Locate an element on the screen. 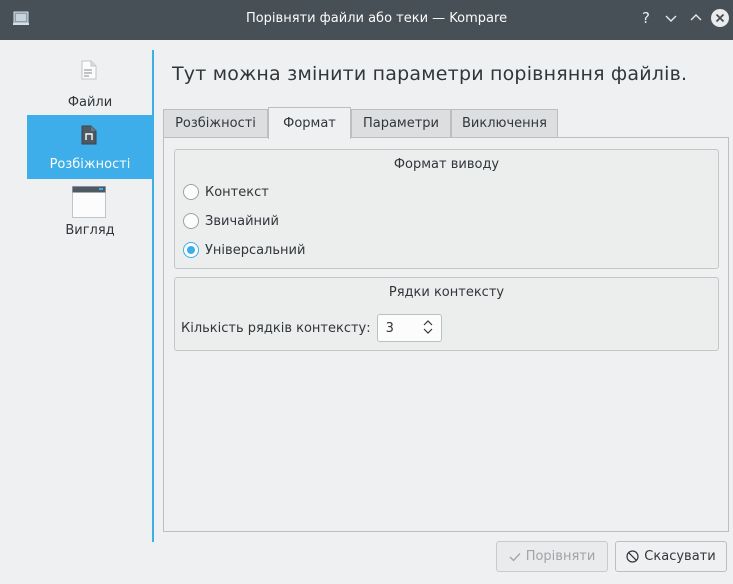  compare-button-label: Порівняти is located at coordinates (560, 556).